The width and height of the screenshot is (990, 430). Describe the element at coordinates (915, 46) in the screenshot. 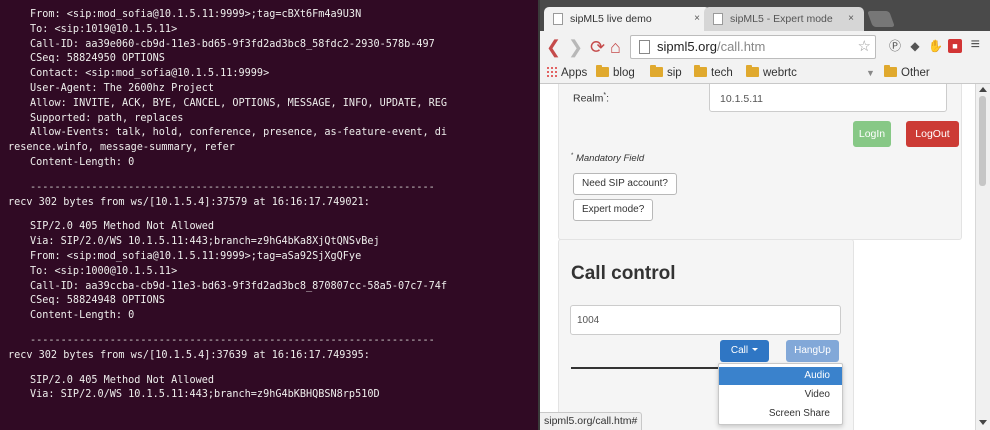

I see `diamond-extension-icon: ◆` at that location.